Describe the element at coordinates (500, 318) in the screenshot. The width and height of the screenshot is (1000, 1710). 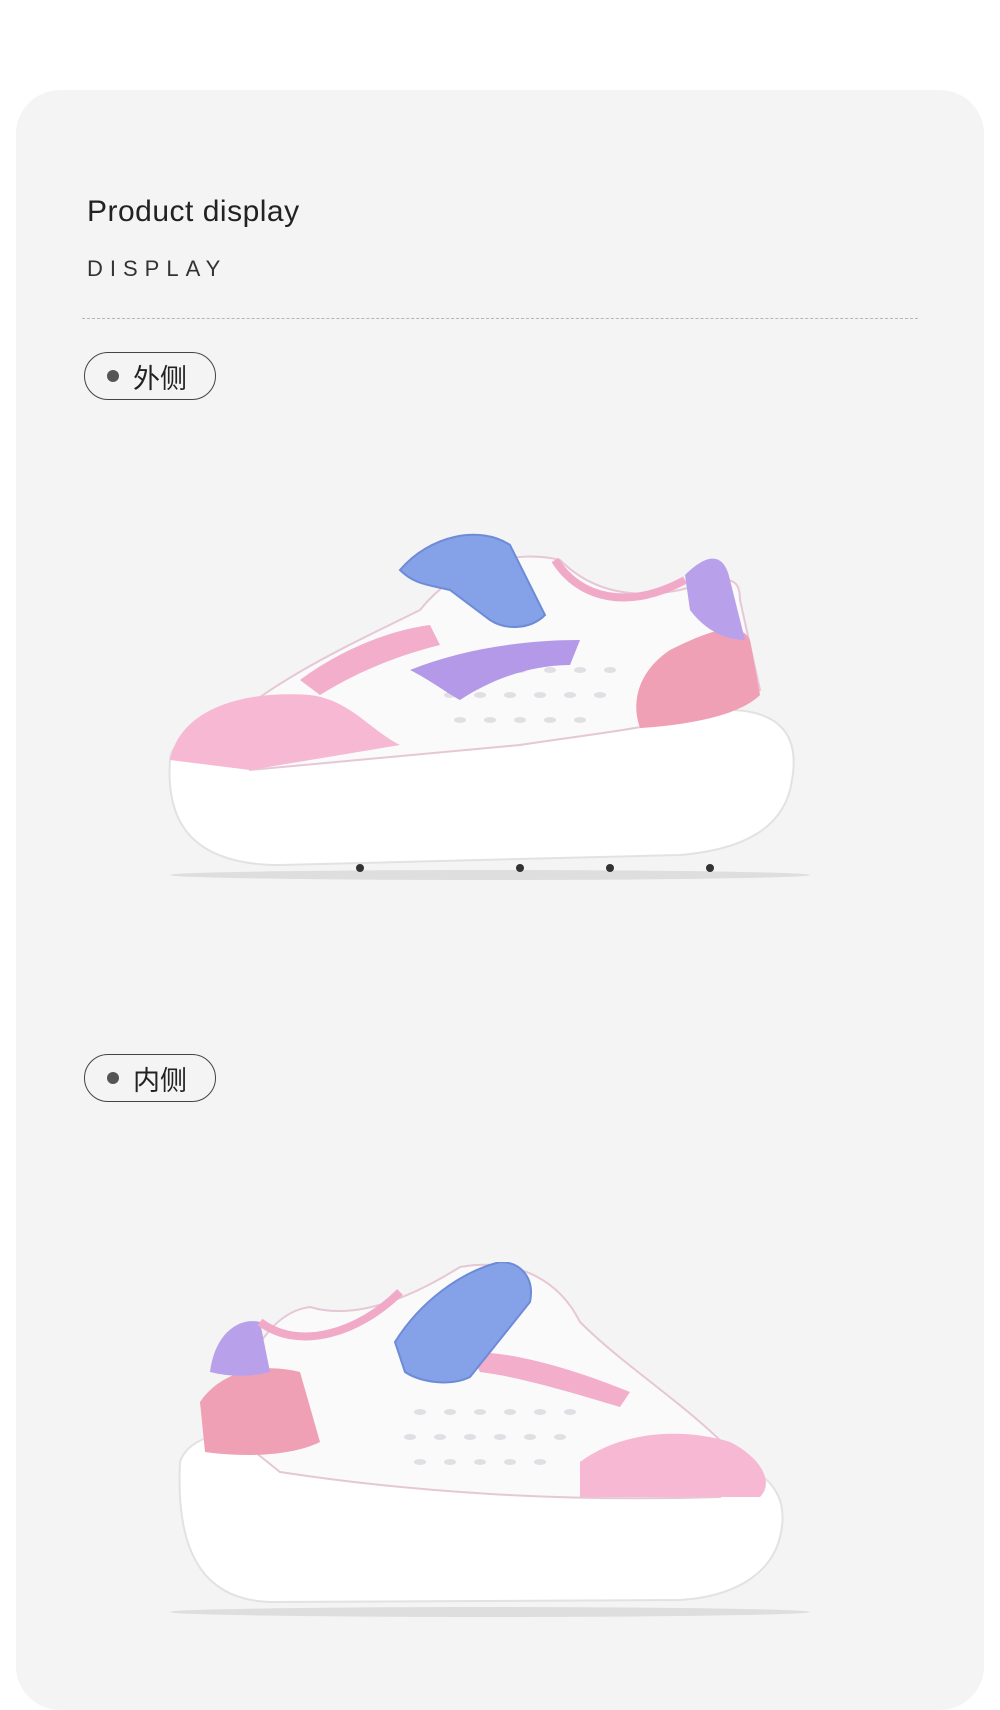
I see `dashed-divider` at that location.